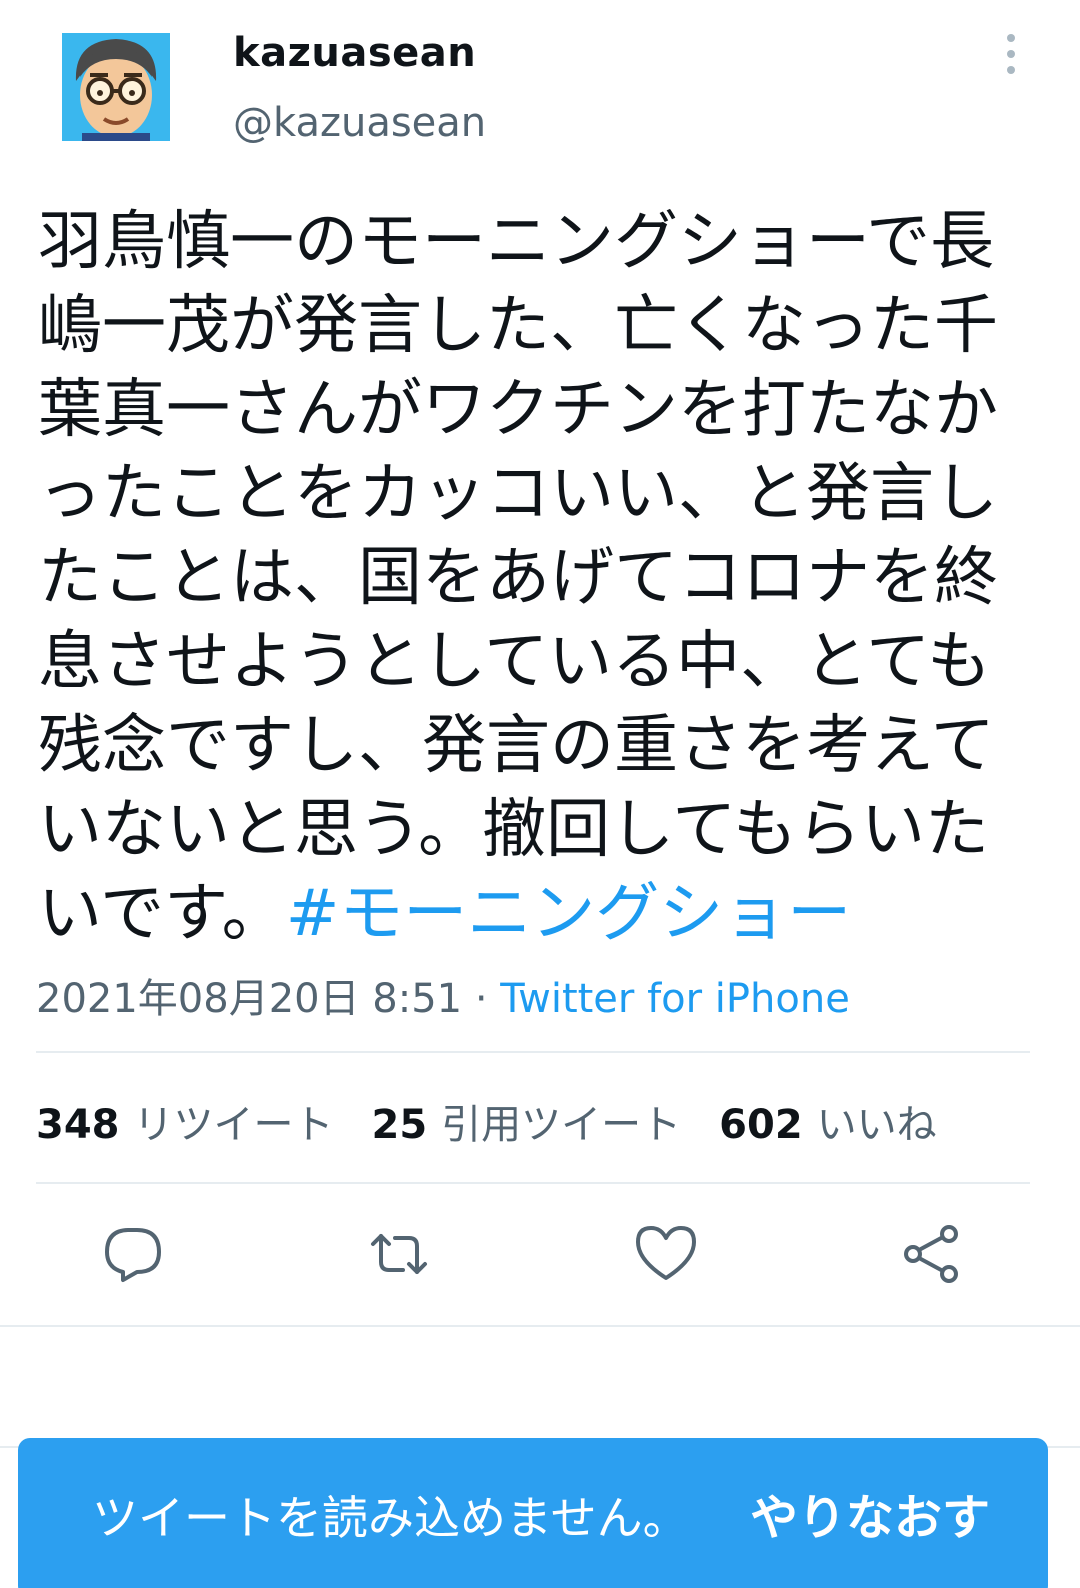 This screenshot has height=1588, width=1080. Describe the element at coordinates (249, 999) in the screenshot. I see `tweet-timestamp: 2021年08月20日 8:51` at that location.